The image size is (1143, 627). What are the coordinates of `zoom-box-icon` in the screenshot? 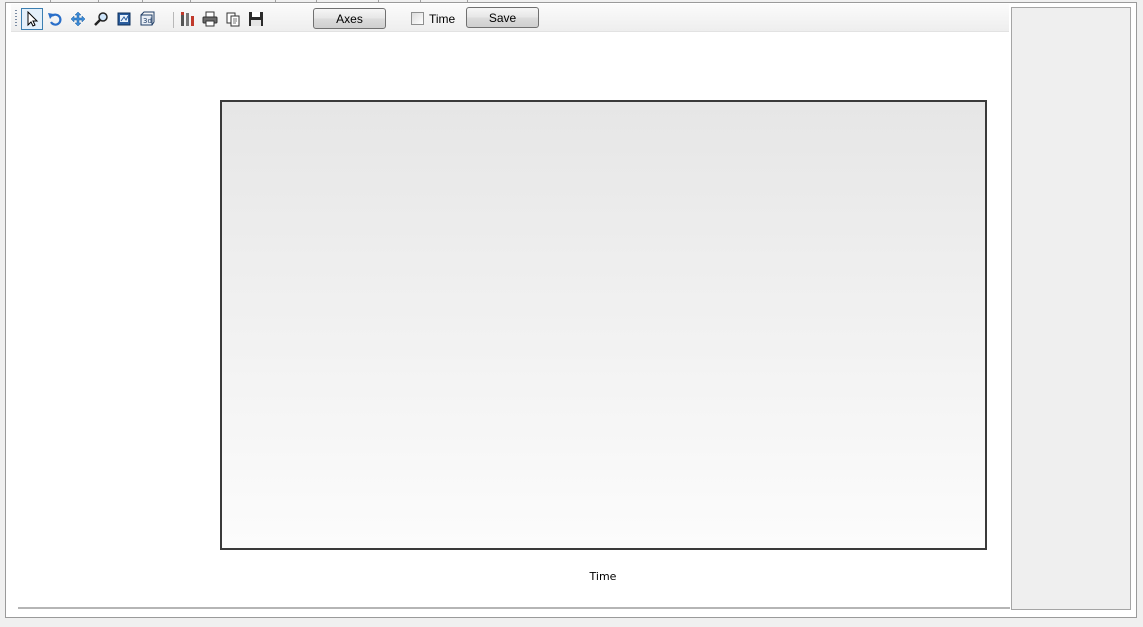 It's located at (124, 19).